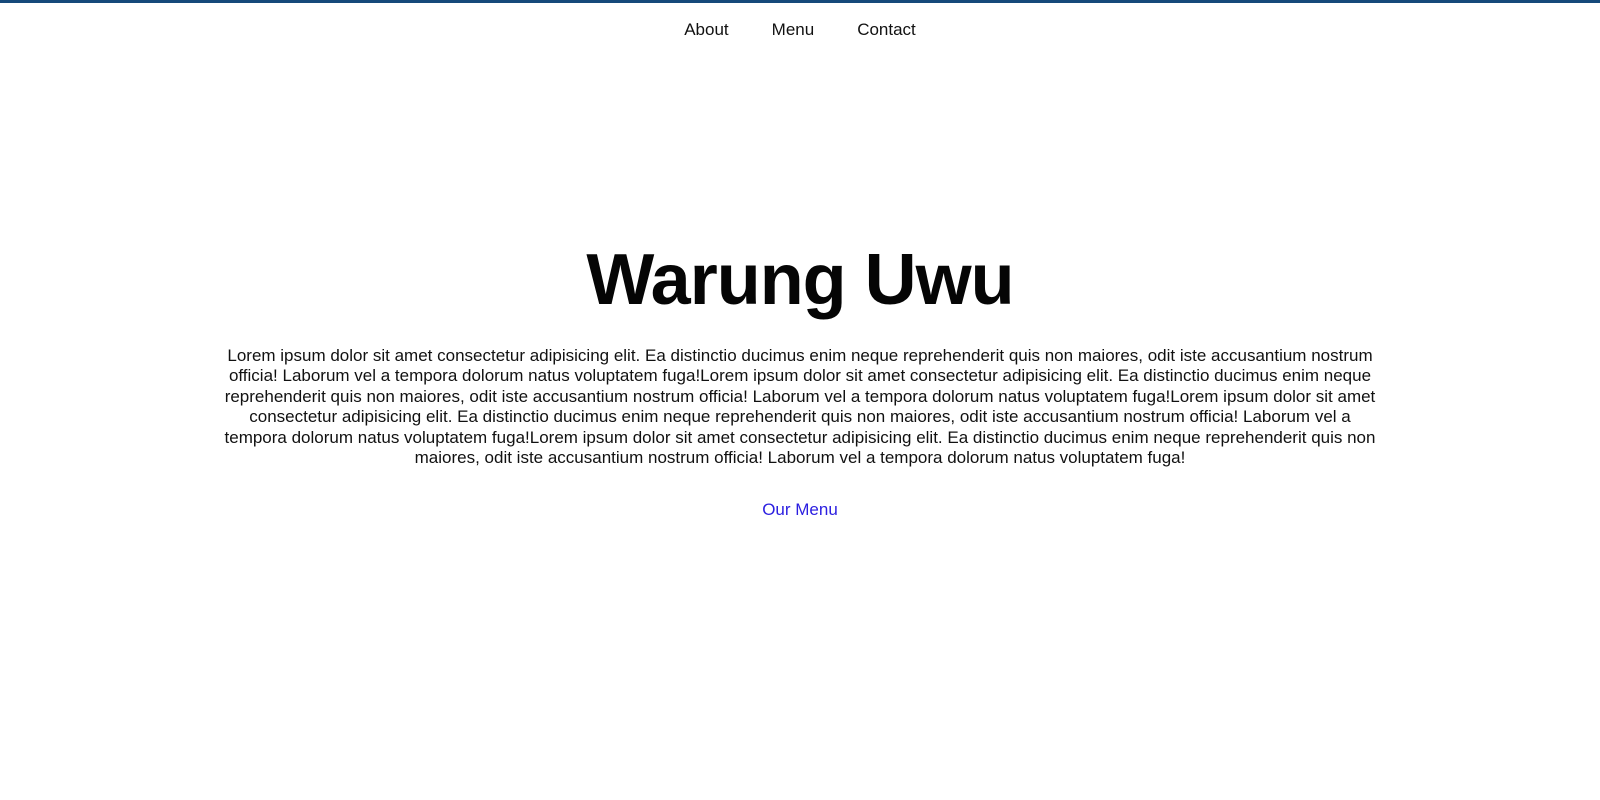  What do you see at coordinates (706, 30) in the screenshot?
I see `nav-link-about: About` at bounding box center [706, 30].